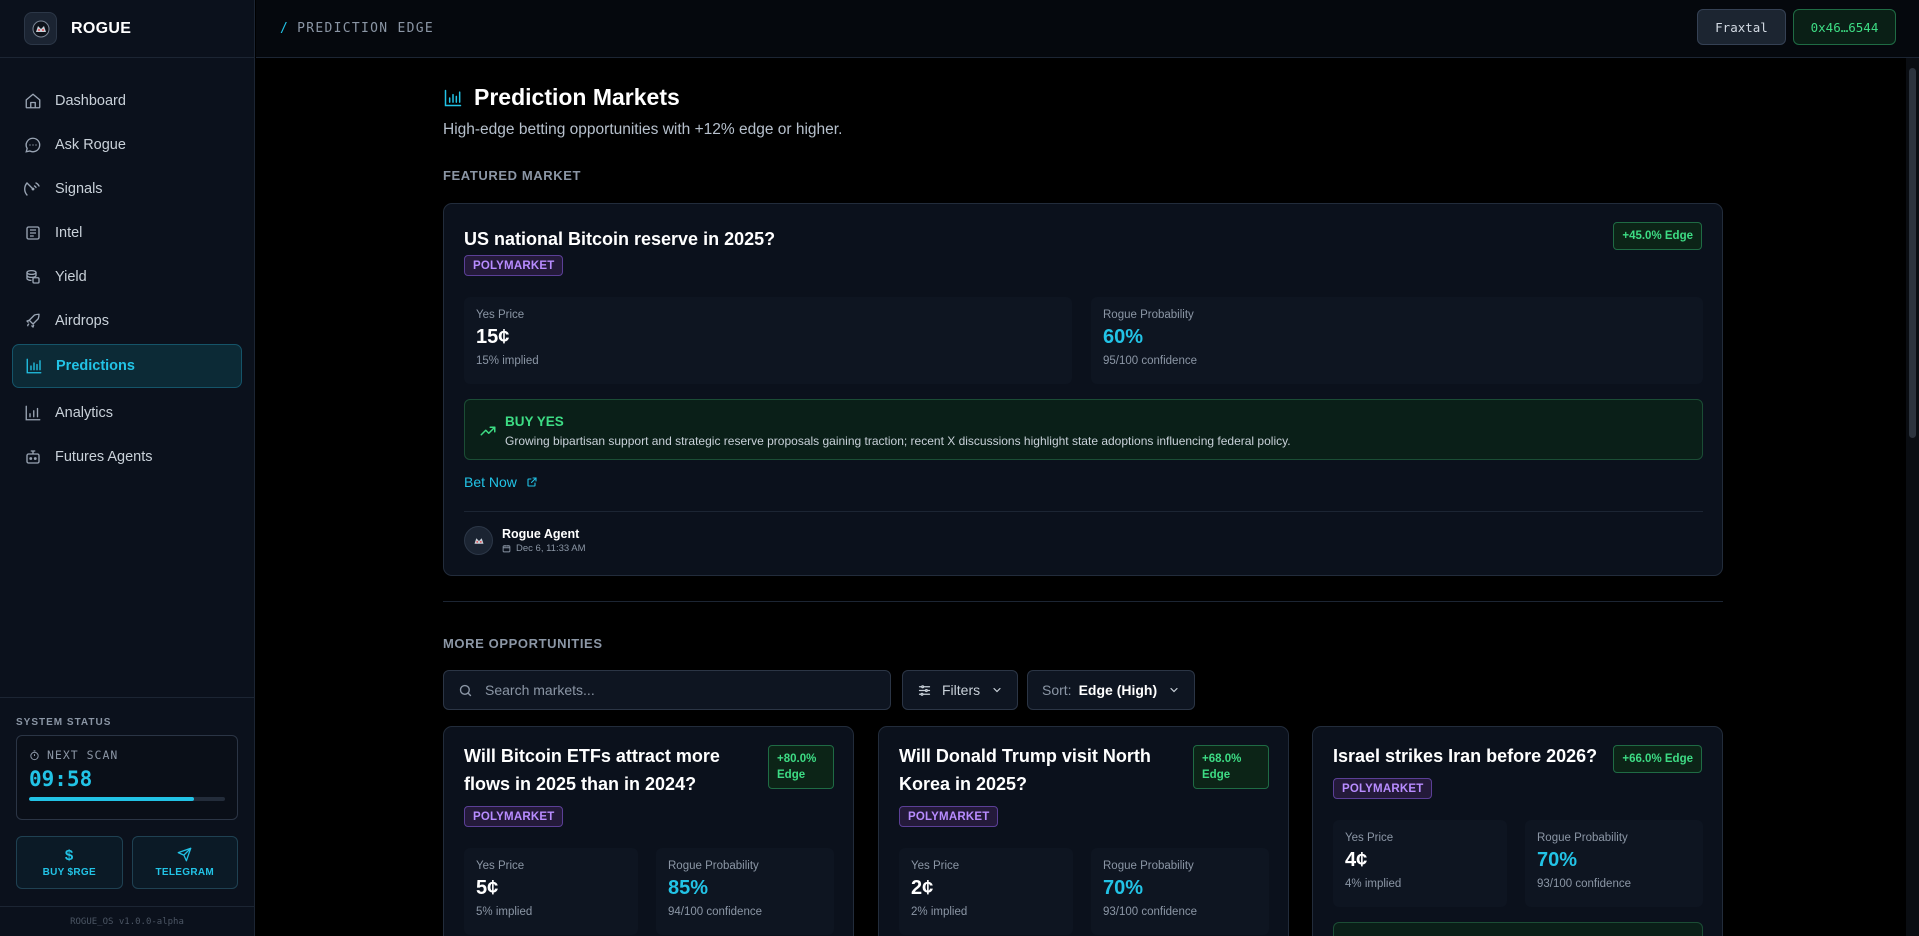 This screenshot has width=1919, height=936. I want to click on telegram-button: TELEGRAM, so click(184, 862).